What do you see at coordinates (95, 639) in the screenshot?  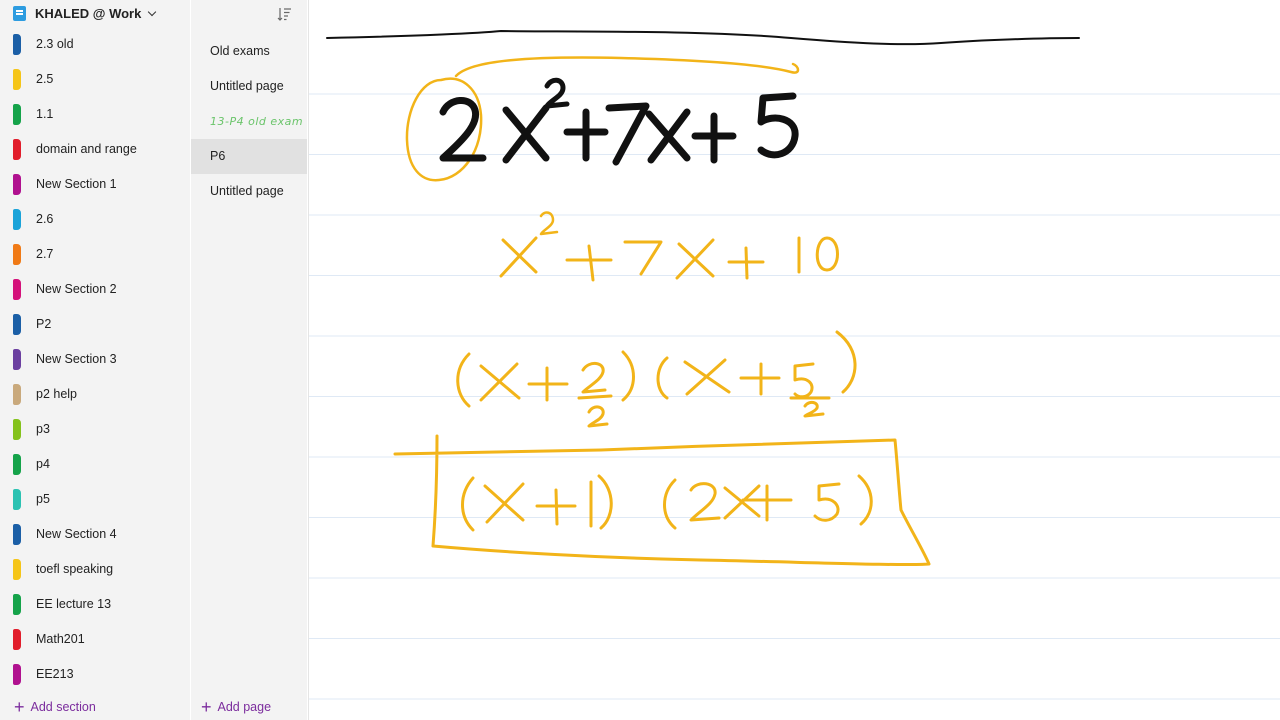 I see `section-item: Math201` at bounding box center [95, 639].